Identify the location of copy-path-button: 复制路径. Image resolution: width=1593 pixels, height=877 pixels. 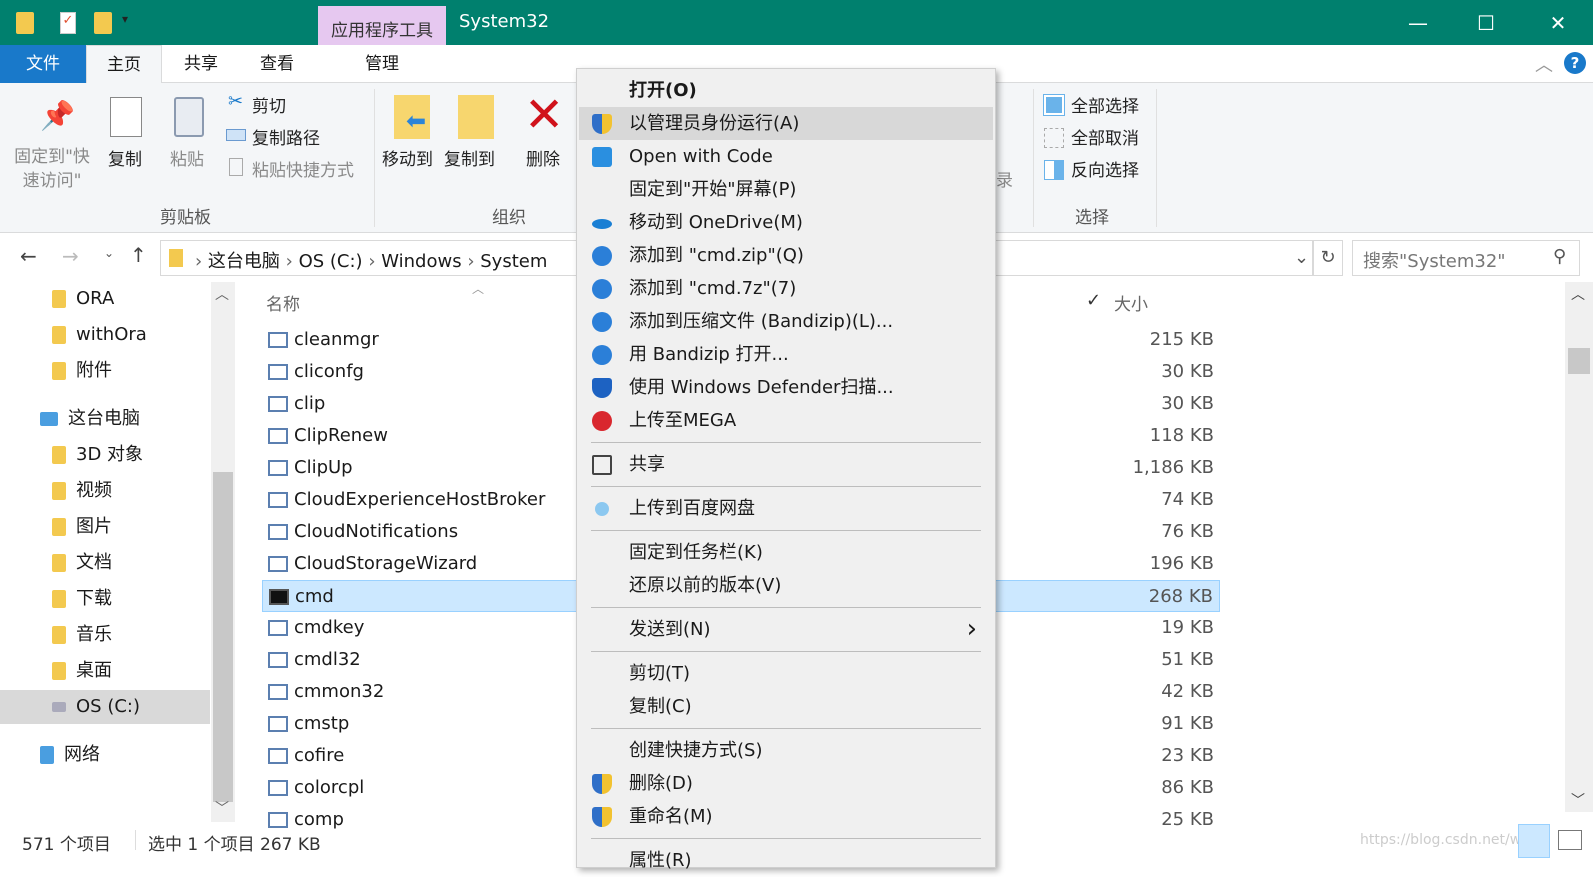
(286, 136).